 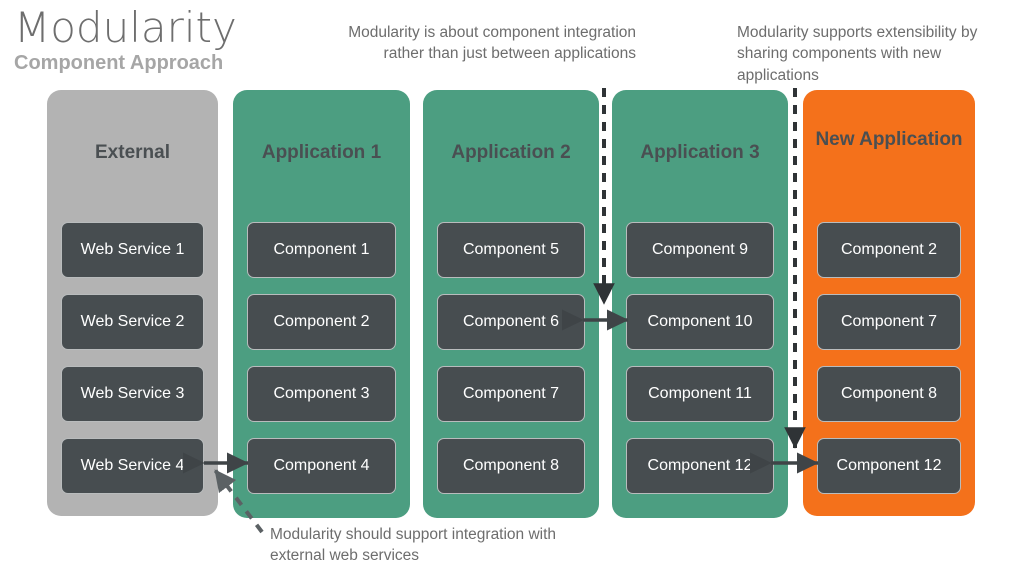 What do you see at coordinates (511, 250) in the screenshot?
I see `node-box: Component 5` at bounding box center [511, 250].